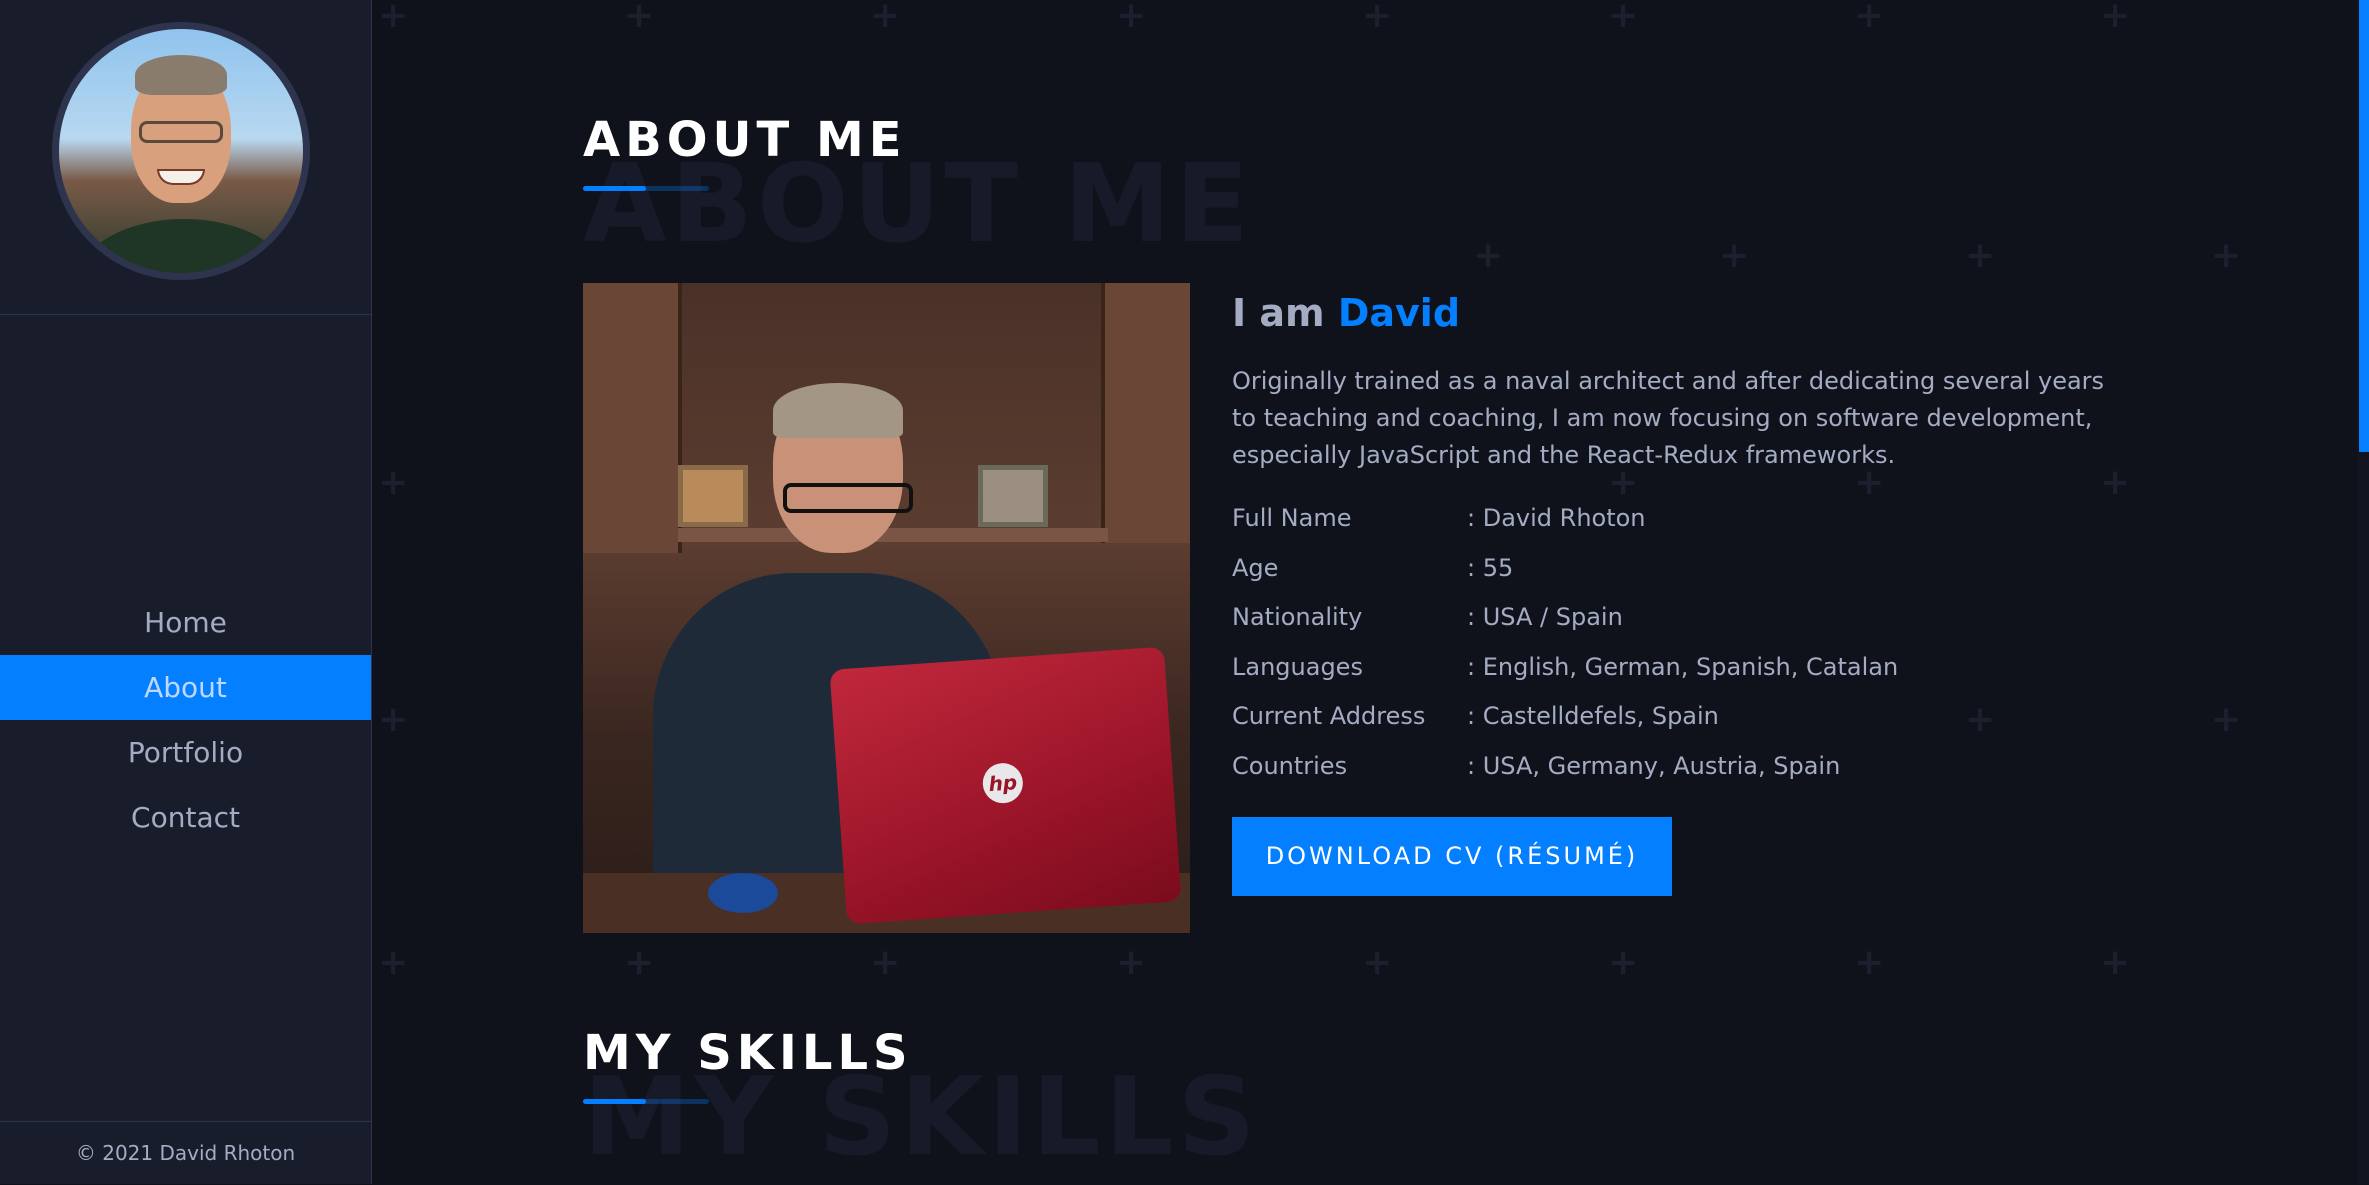  I want to click on fact-row: Current Address : Castelldefels, Spain, so click(1682, 717).